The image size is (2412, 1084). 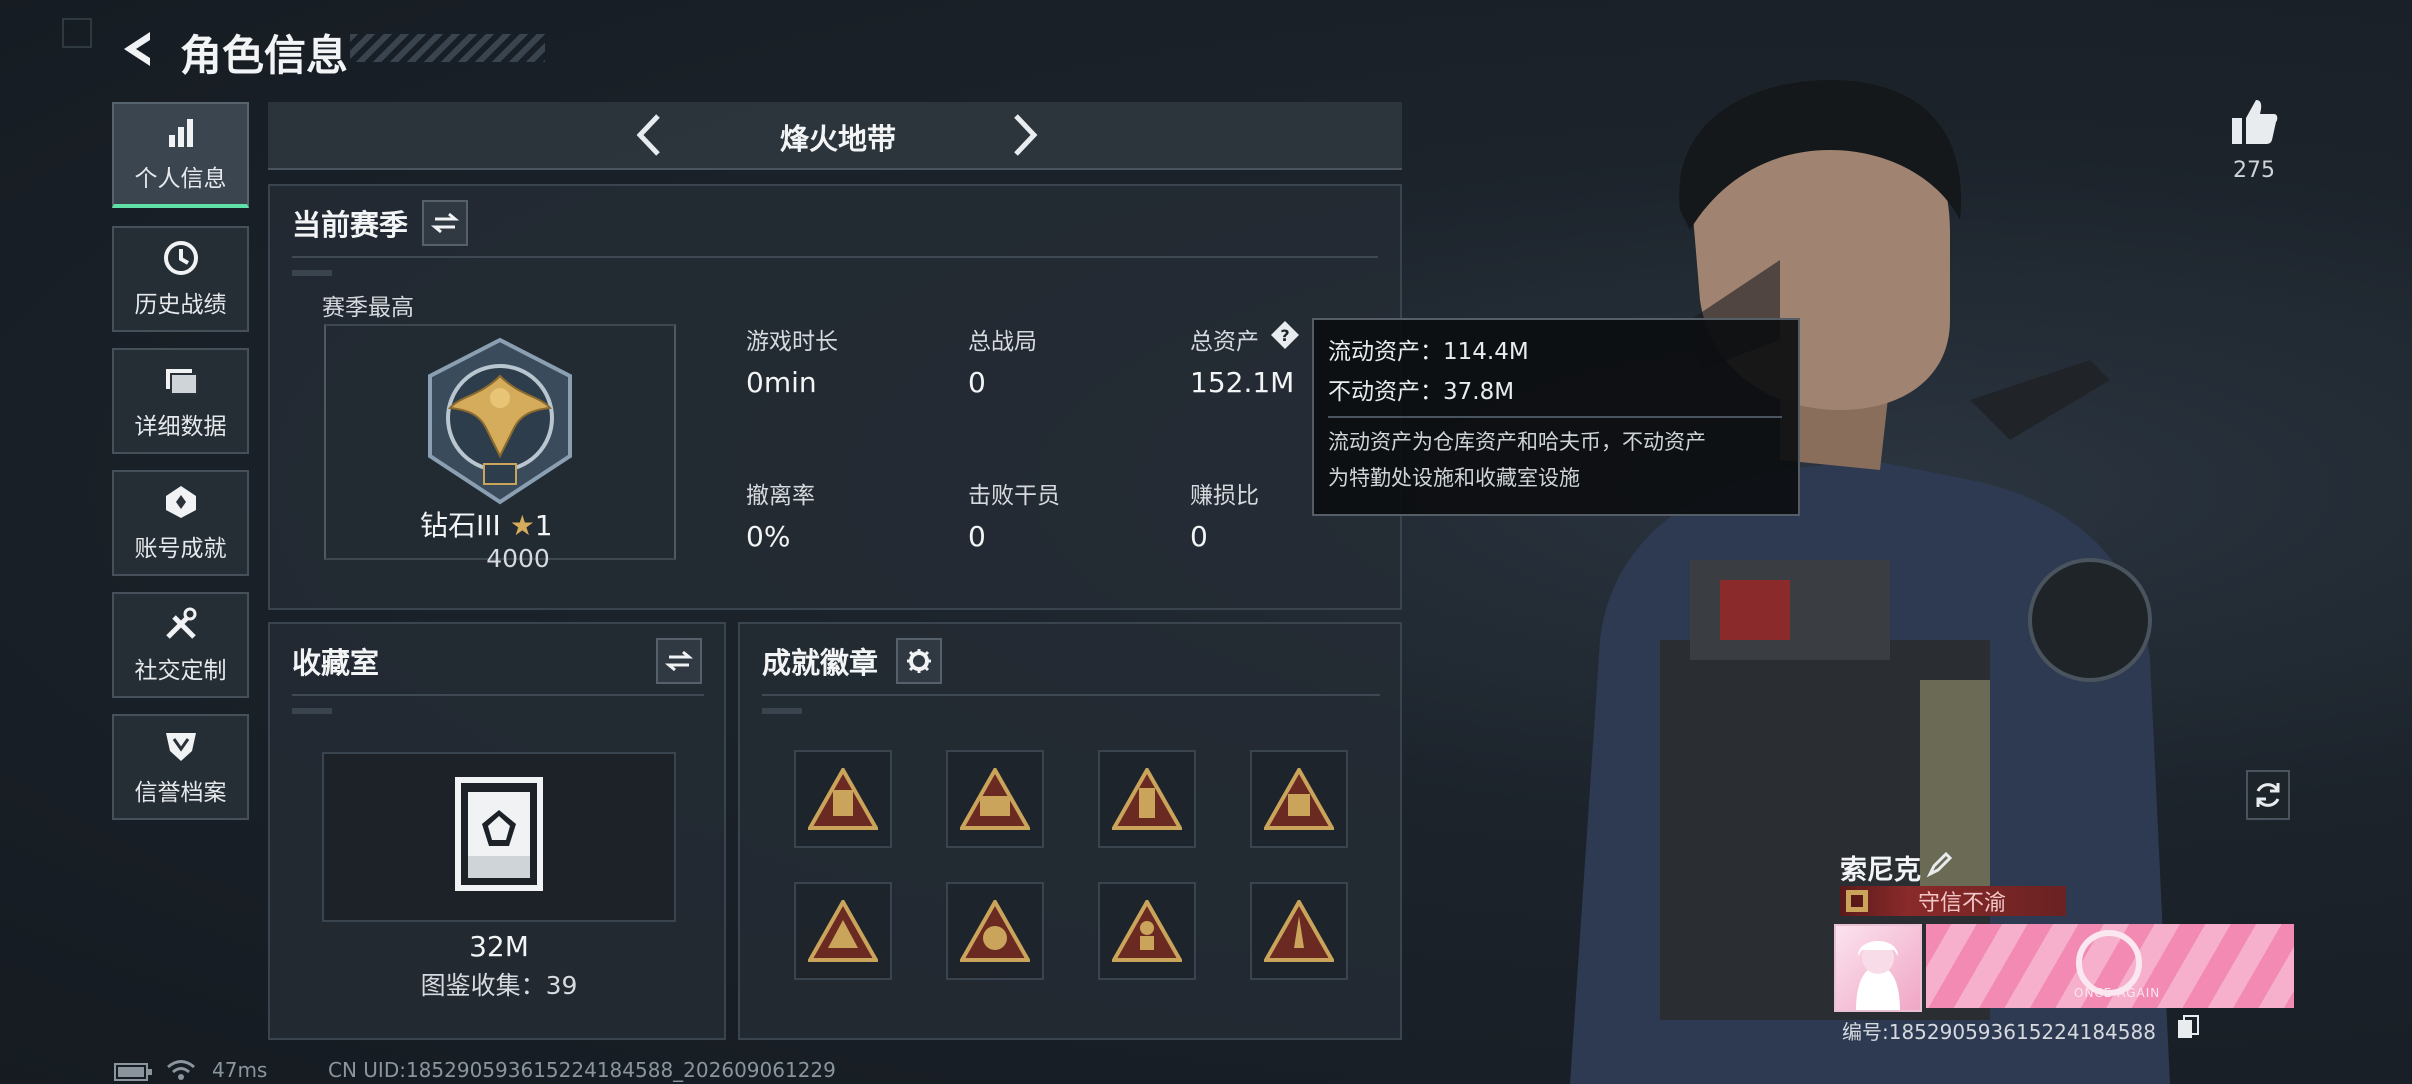 I want to click on achievements-settings-button, so click(x=919, y=661).